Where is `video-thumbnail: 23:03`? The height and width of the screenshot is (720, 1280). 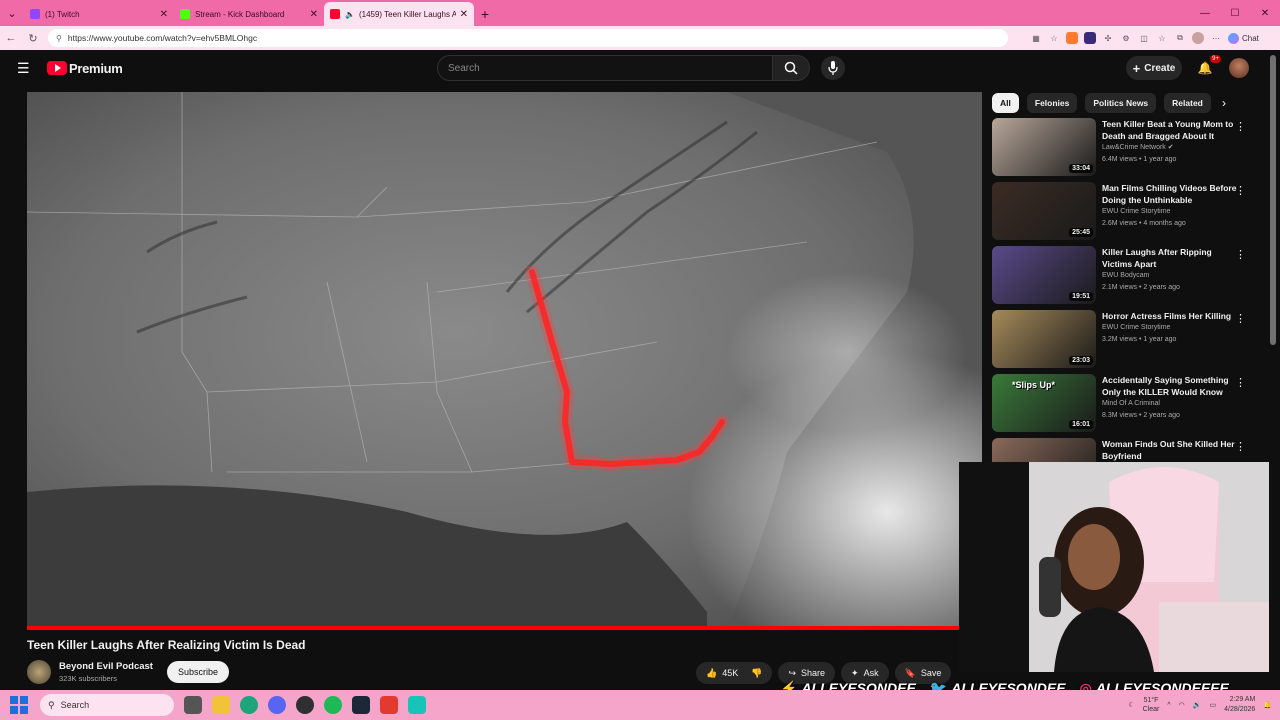 video-thumbnail: 23:03 is located at coordinates (1044, 339).